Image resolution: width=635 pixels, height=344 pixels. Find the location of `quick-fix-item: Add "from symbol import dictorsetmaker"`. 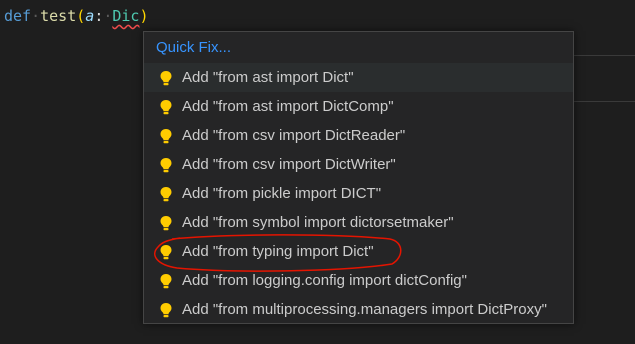

quick-fix-item: Add "from symbol import dictorsetmaker" is located at coordinates (358, 222).